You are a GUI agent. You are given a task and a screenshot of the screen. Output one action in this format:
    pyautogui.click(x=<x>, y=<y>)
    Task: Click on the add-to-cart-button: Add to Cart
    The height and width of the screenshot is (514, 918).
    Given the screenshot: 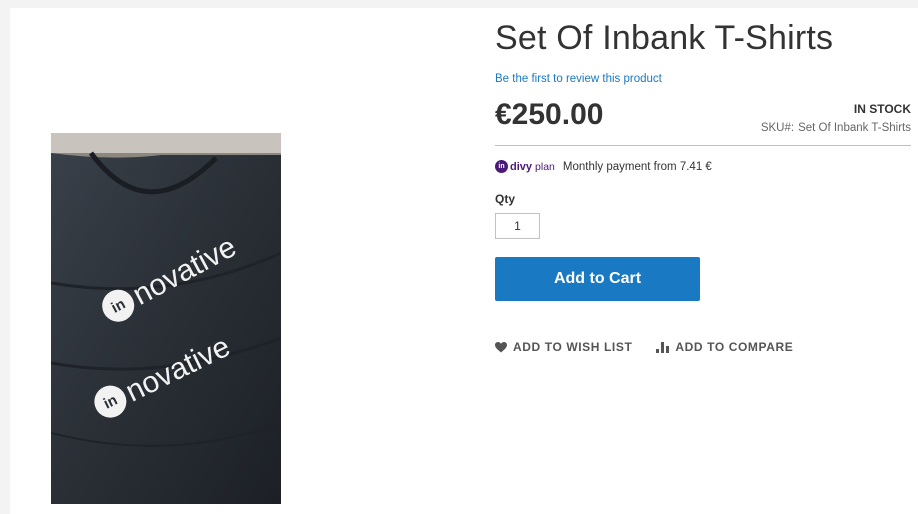 What is the action you would take?
    pyautogui.click(x=597, y=279)
    